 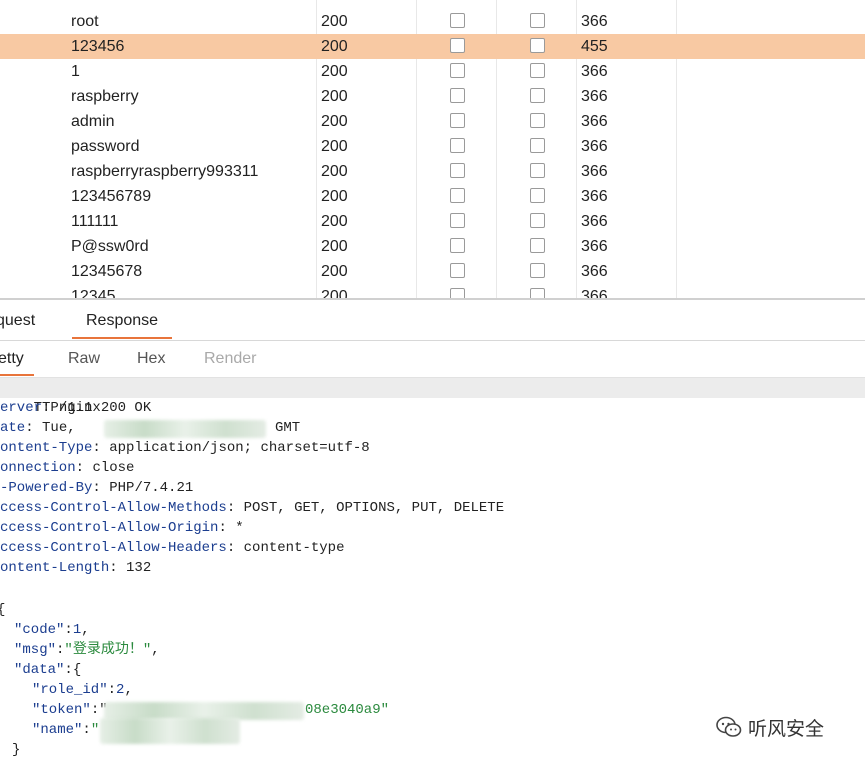 What do you see at coordinates (239, 448) in the screenshot?
I see `header-value: application/json; charset=utf-8` at bounding box center [239, 448].